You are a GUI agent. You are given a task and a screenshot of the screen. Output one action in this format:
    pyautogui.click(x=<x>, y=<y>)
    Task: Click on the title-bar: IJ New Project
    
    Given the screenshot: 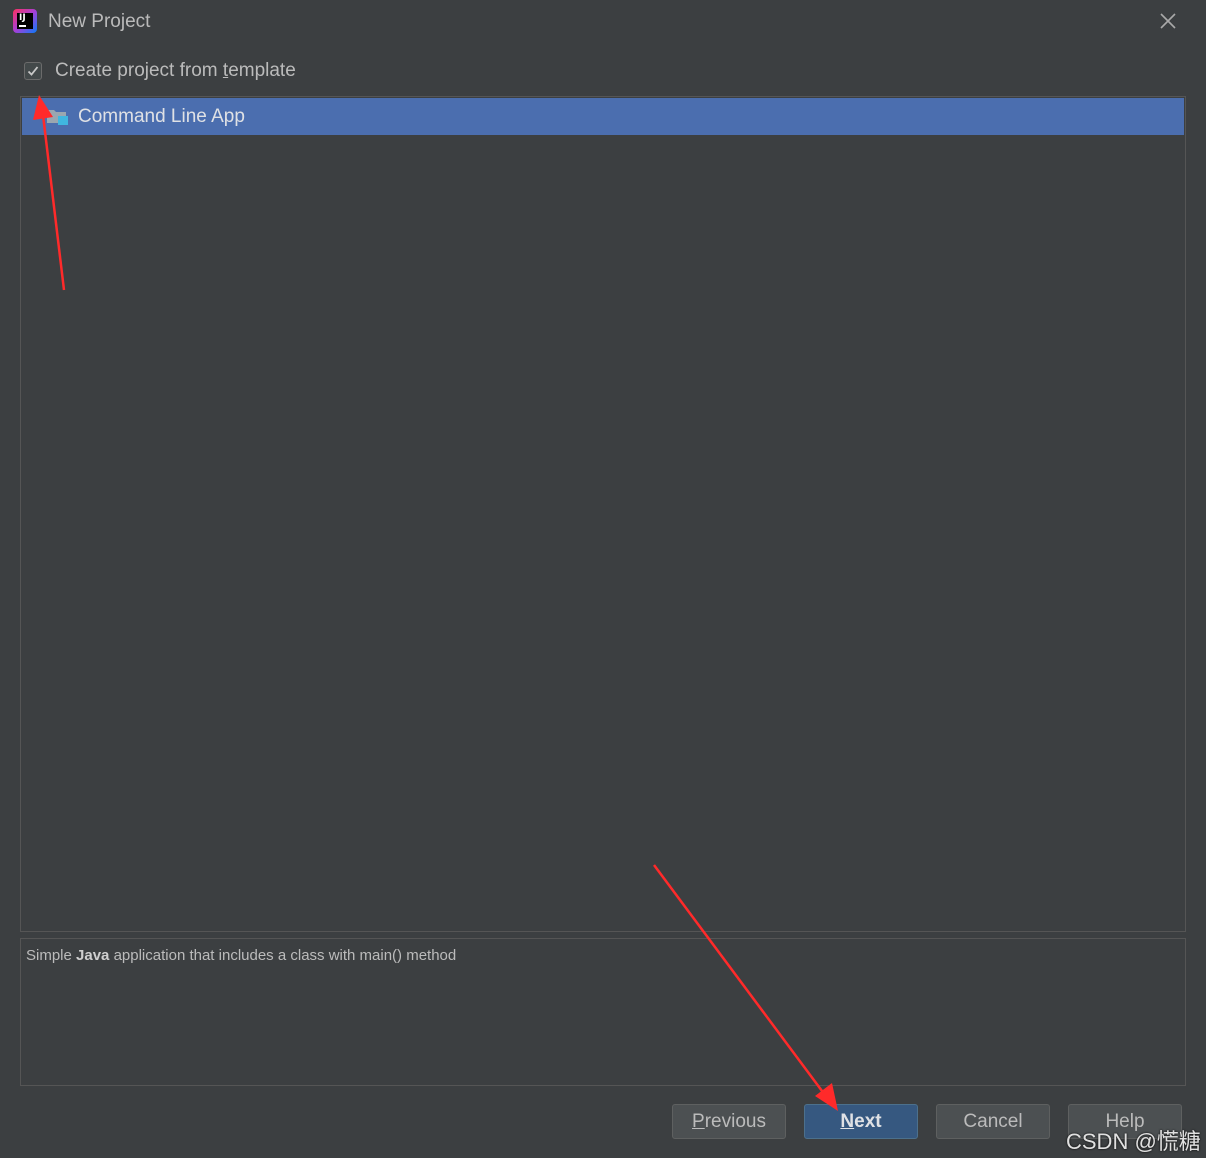 What is the action you would take?
    pyautogui.click(x=603, y=22)
    